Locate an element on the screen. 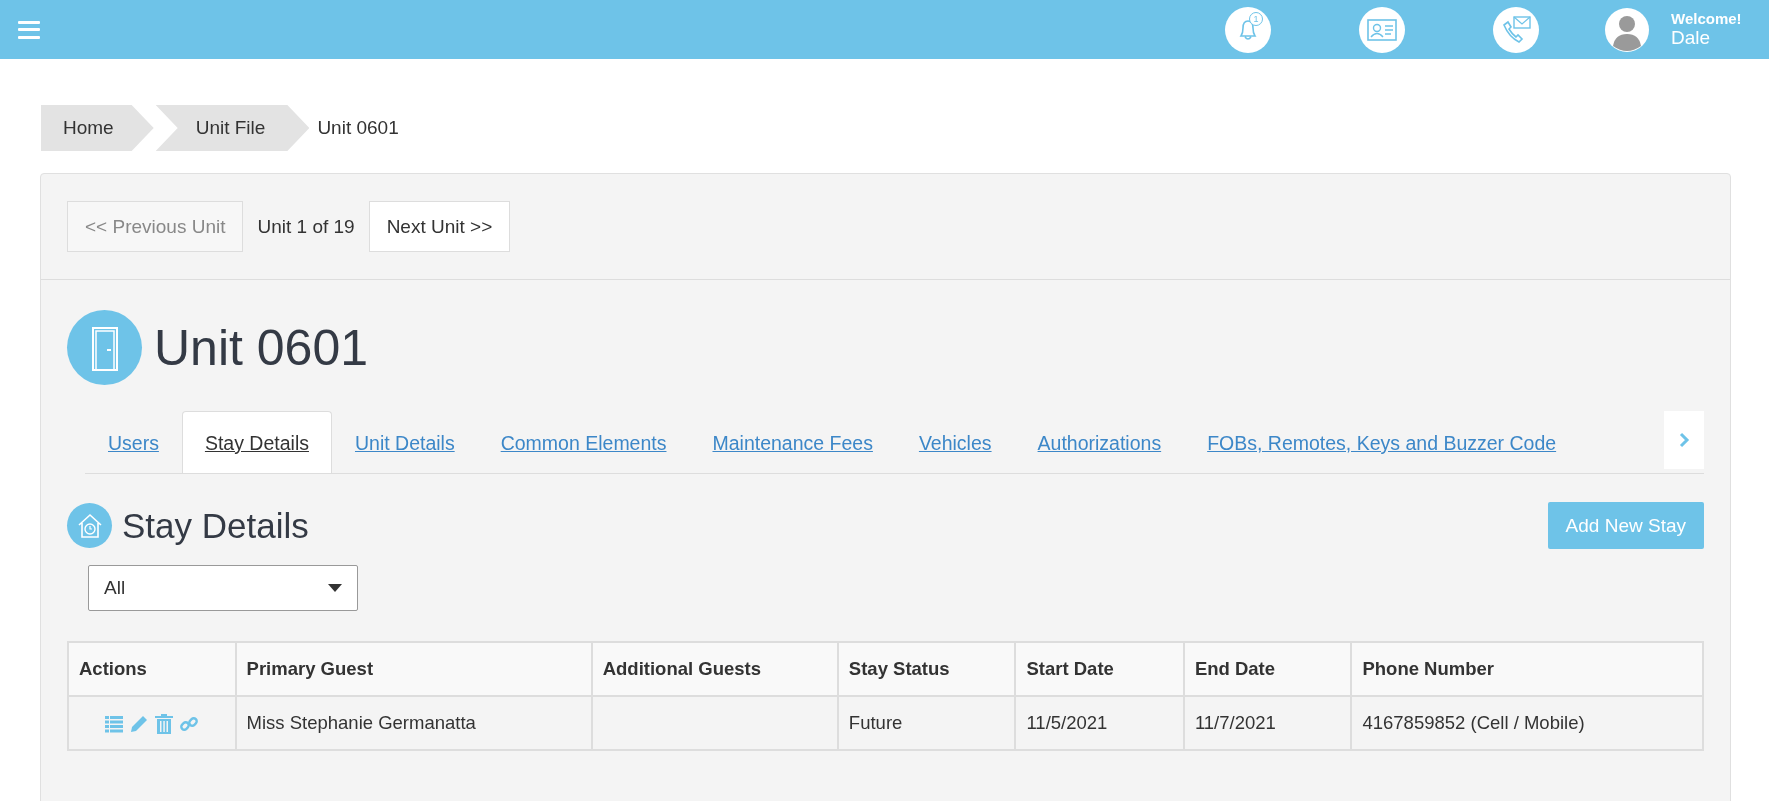 The height and width of the screenshot is (801, 1769). tab: Stay Details is located at coordinates (256, 442).